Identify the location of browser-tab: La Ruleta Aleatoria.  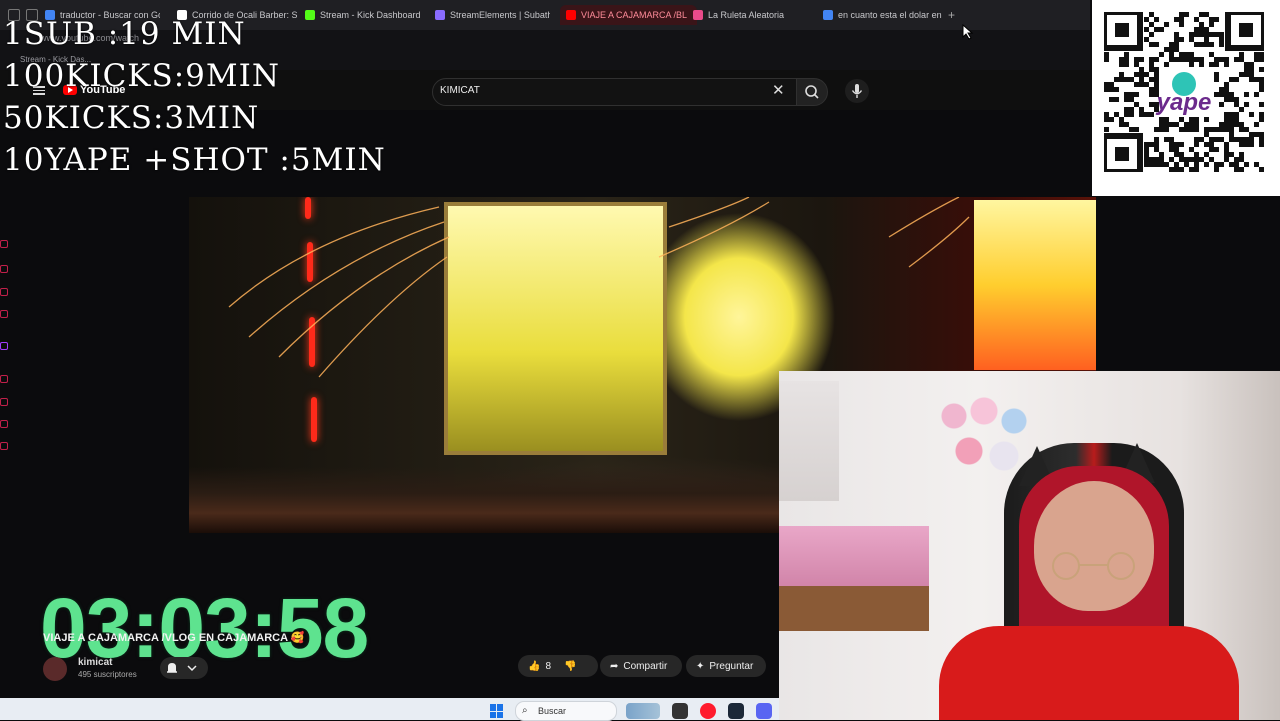
(750, 15).